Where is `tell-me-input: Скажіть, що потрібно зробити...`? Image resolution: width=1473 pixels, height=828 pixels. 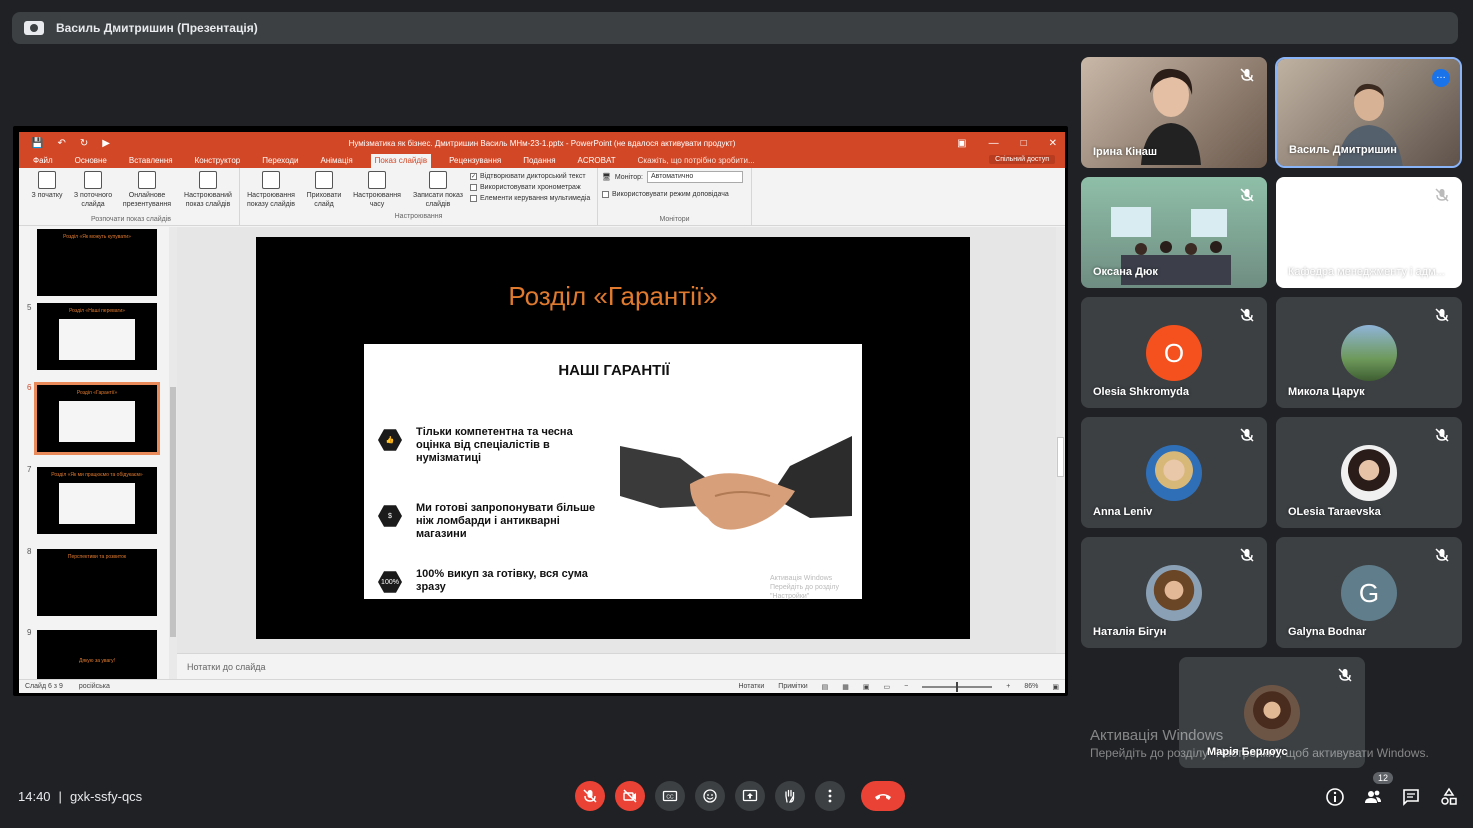 tell-me-input: Скажіть, що потрібно зробити... is located at coordinates (696, 161).